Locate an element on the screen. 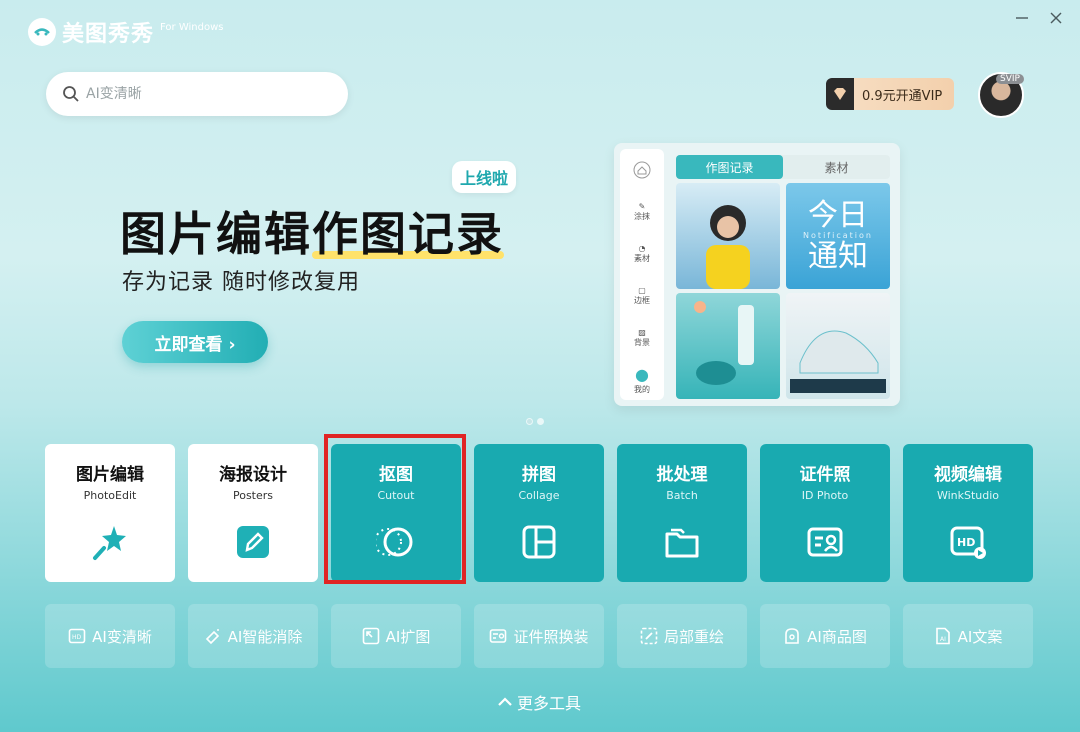 This screenshot has height=732, width=1080. preview-side-item: ▨ 背景 is located at coordinates (642, 337).